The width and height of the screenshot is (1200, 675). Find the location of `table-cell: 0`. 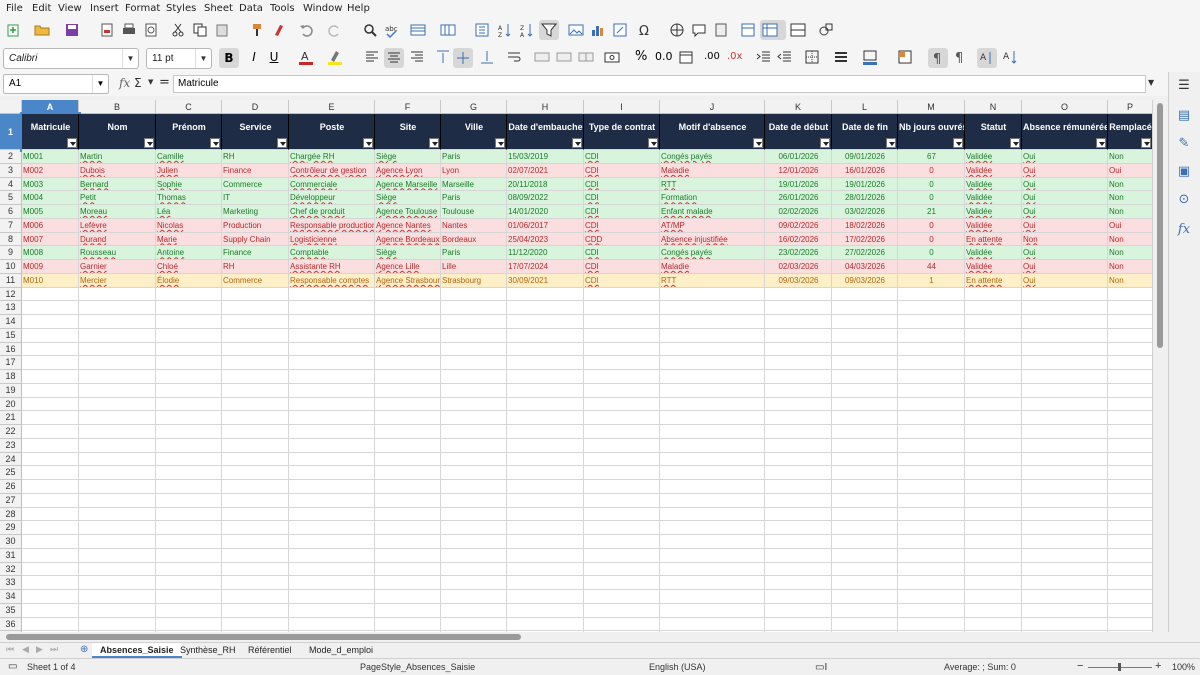

table-cell: 0 is located at coordinates (931, 170).